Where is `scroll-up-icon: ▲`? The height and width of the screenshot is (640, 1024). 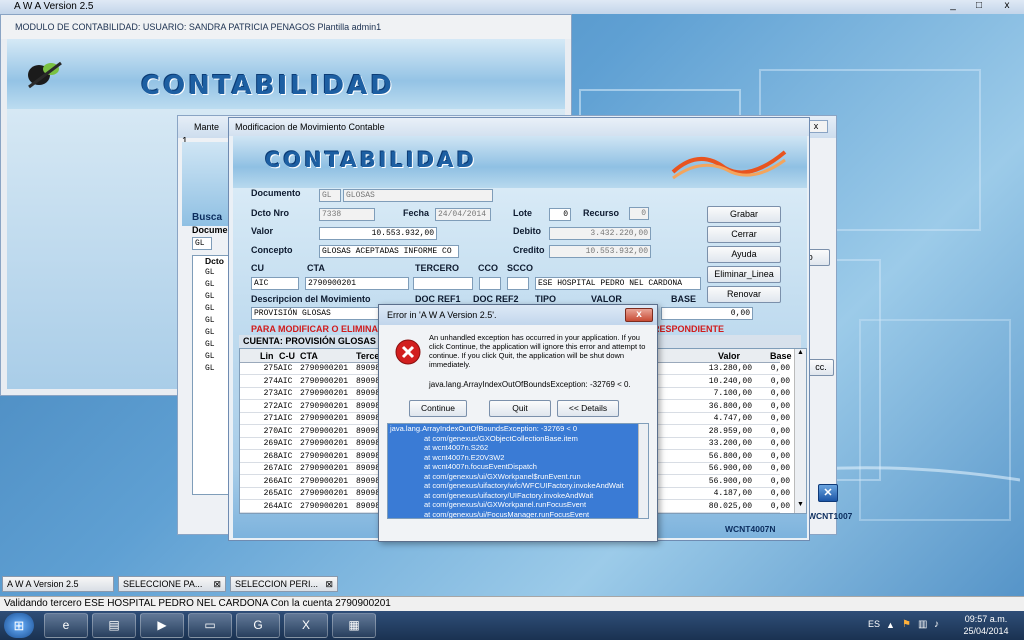
scroll-up-icon: ▲ is located at coordinates (800, 354).